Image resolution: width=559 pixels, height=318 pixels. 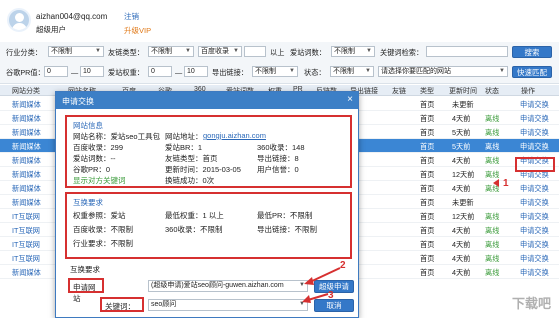 I want to click on apply-highlight-box, so click(x=535, y=164).